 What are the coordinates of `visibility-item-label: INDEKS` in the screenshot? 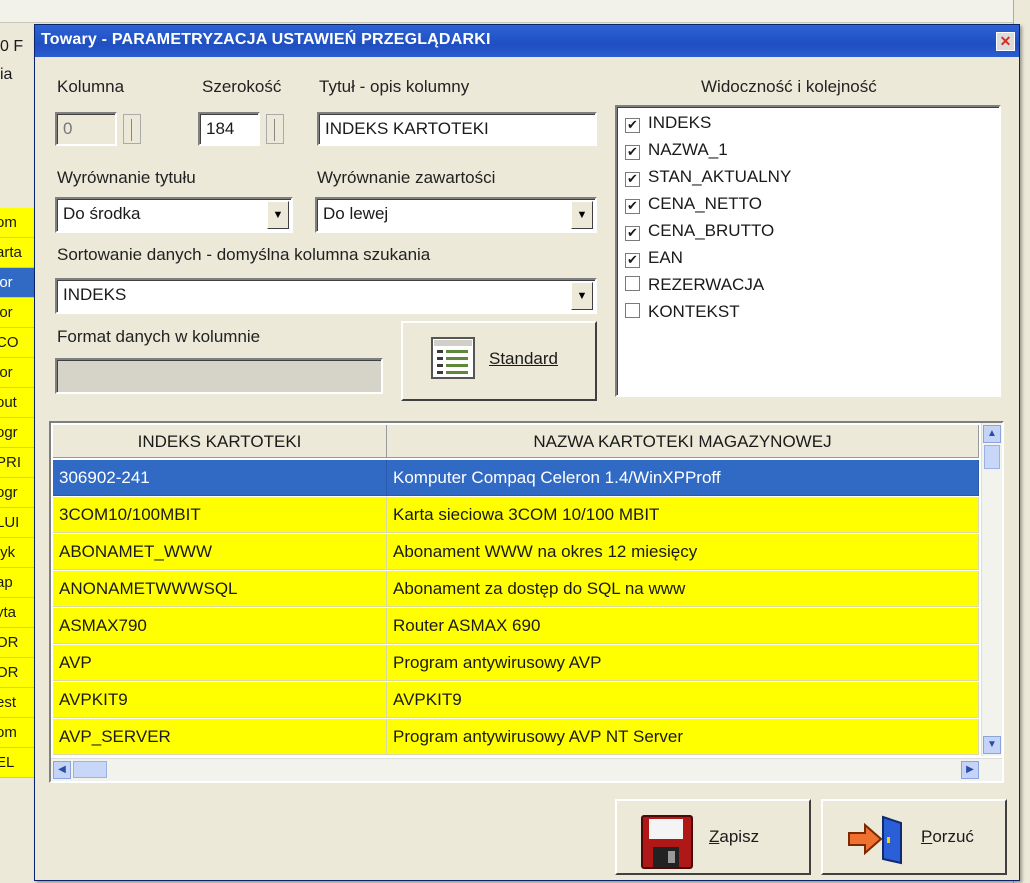 It's located at (680, 122).